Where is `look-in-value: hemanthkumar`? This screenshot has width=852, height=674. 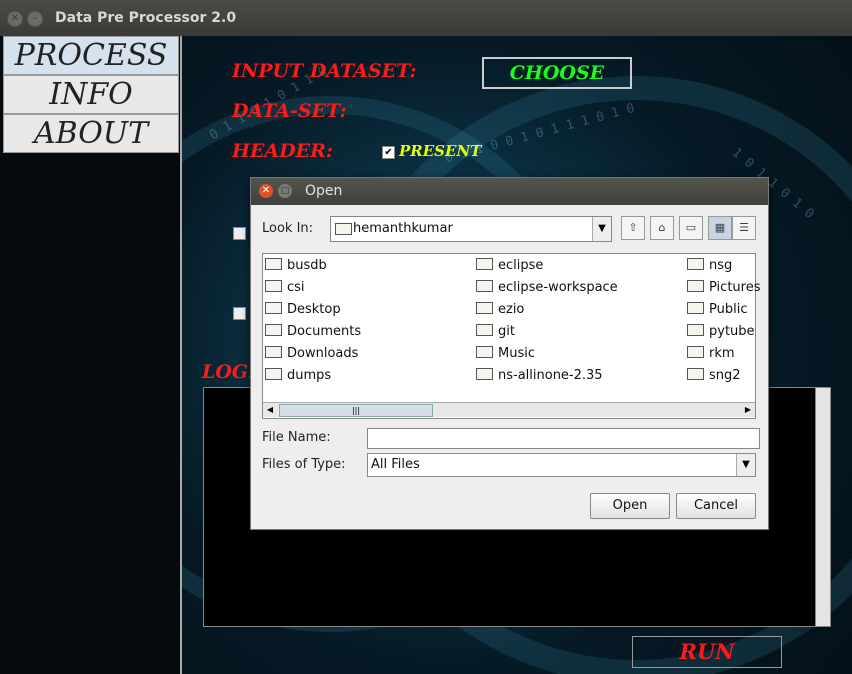
look-in-value: hemanthkumar is located at coordinates (403, 228).